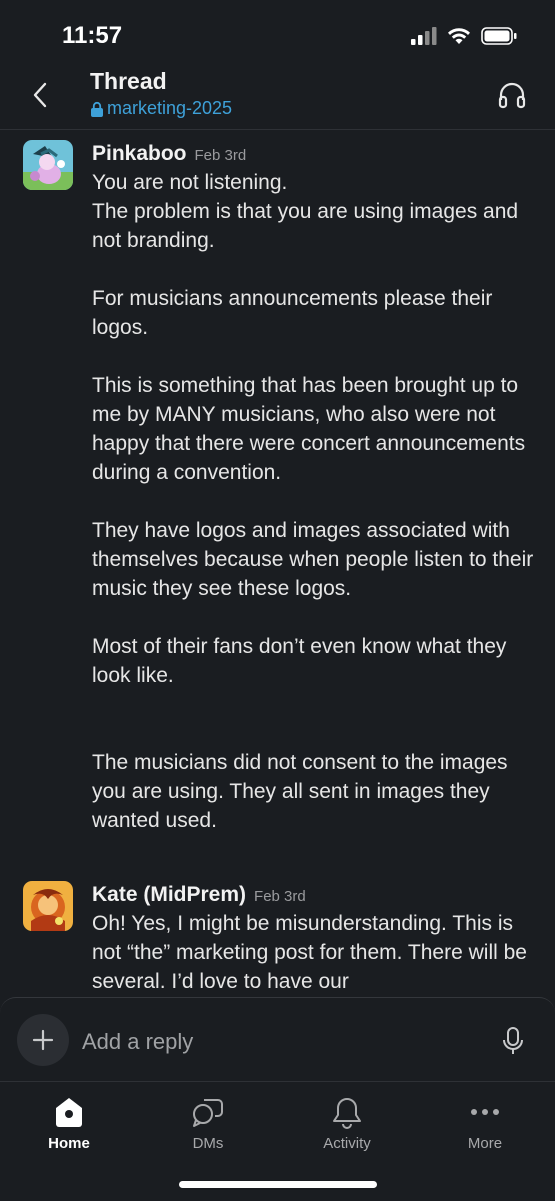 This screenshot has width=555, height=1201. What do you see at coordinates (97, 109) in the screenshot?
I see `lock-icon` at bounding box center [97, 109].